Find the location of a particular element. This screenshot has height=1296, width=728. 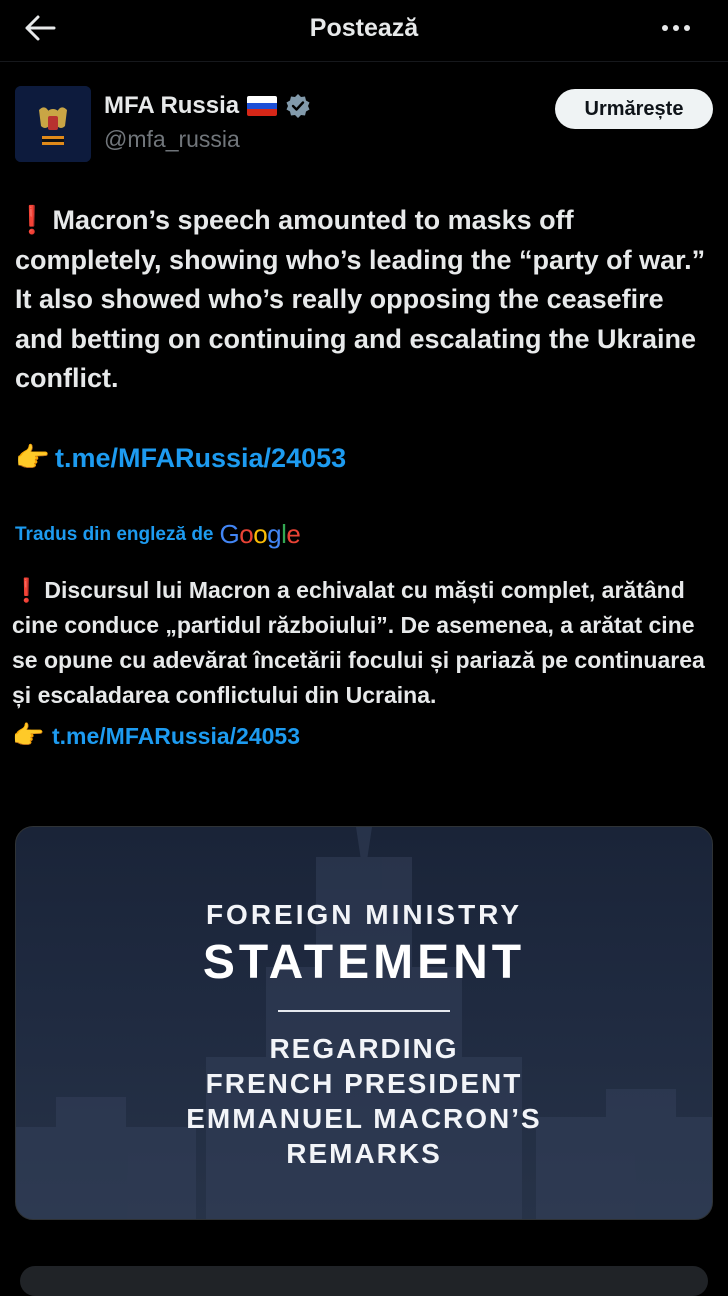

reply-bar is located at coordinates (364, 1281).